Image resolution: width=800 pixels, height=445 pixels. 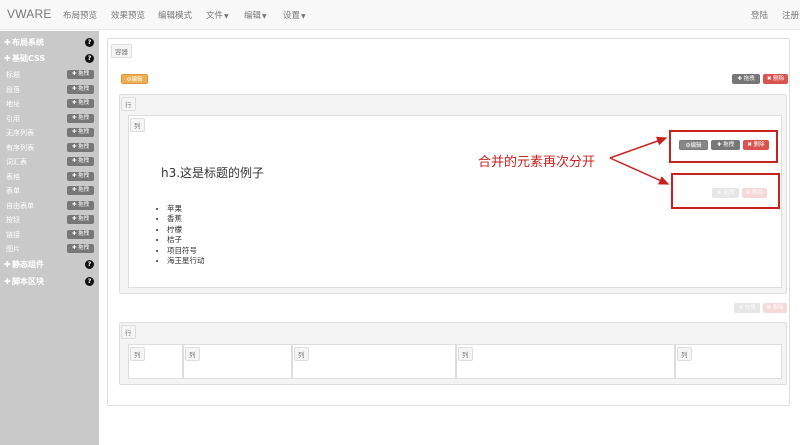 What do you see at coordinates (638, 147) in the screenshot?
I see `arrow-to-upper-box` at bounding box center [638, 147].